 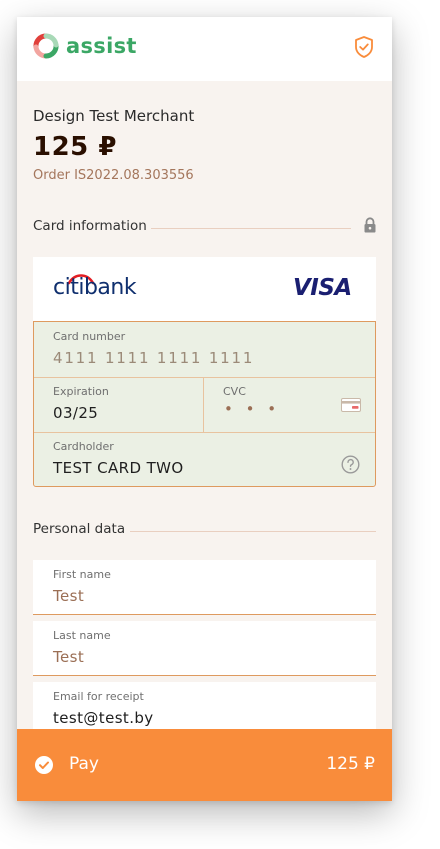 What do you see at coordinates (84, 764) in the screenshot?
I see `pay-button-label: Pay` at bounding box center [84, 764].